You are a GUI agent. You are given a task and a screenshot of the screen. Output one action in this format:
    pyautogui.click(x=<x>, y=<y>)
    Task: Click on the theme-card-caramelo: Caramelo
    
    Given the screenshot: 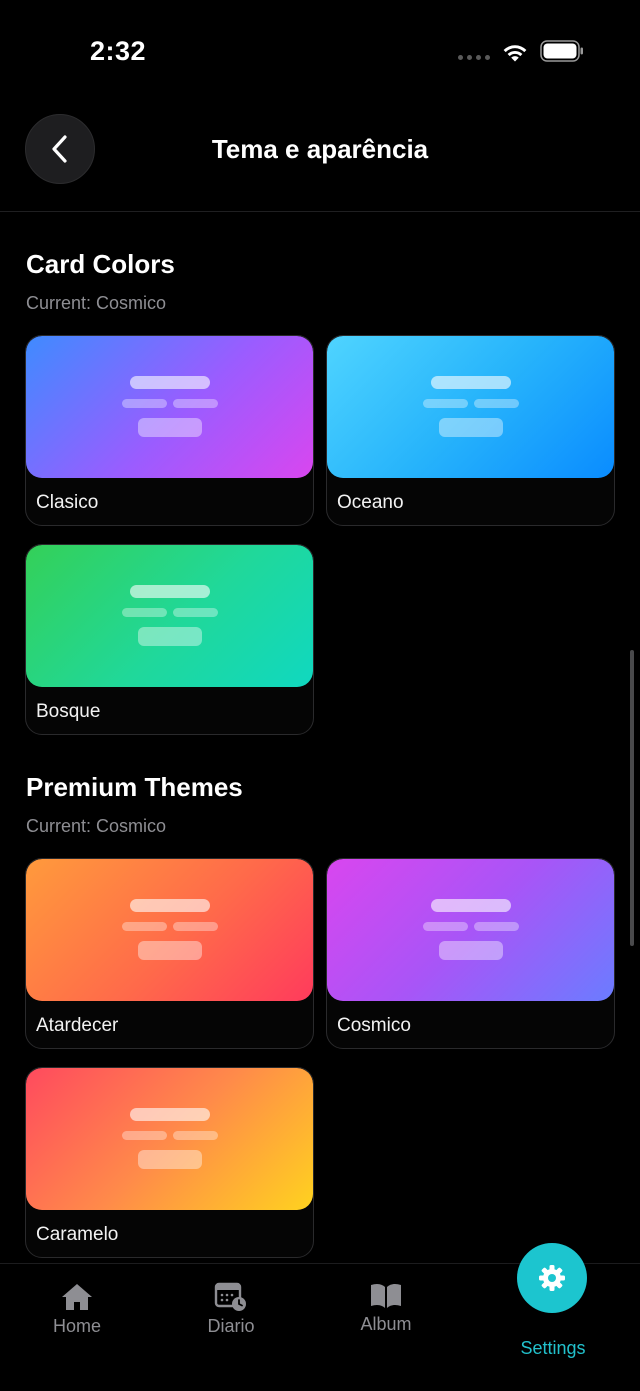 What is the action you would take?
    pyautogui.click(x=169, y=1162)
    